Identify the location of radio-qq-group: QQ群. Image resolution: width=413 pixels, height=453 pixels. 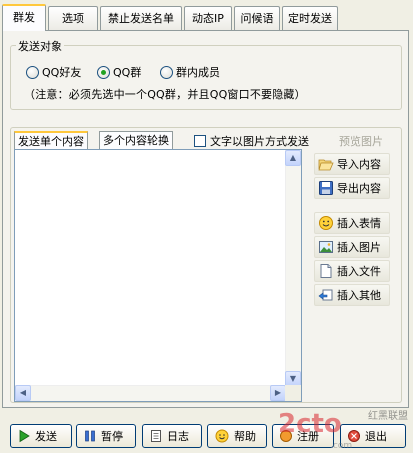
(119, 72).